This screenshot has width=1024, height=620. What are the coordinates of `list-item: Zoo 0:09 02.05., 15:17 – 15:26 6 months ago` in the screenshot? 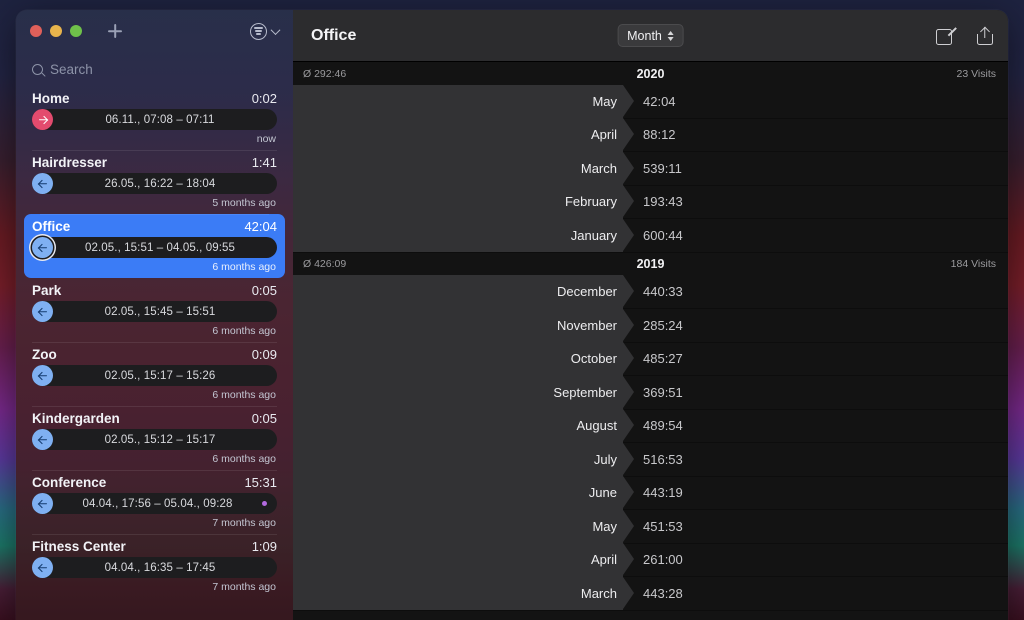 It's located at (154, 374).